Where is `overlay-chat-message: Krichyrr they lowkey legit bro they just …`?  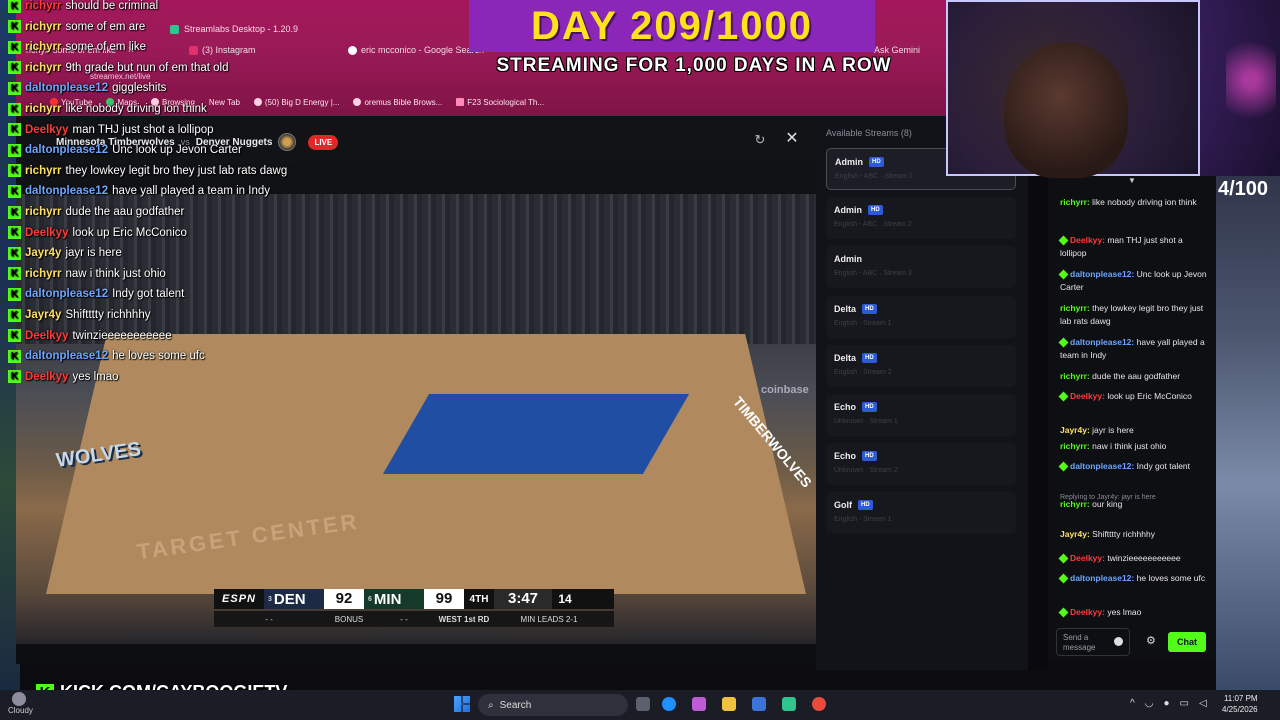 overlay-chat-message: Krichyrr they lowkey legit bro they just … is located at coordinates (147, 171).